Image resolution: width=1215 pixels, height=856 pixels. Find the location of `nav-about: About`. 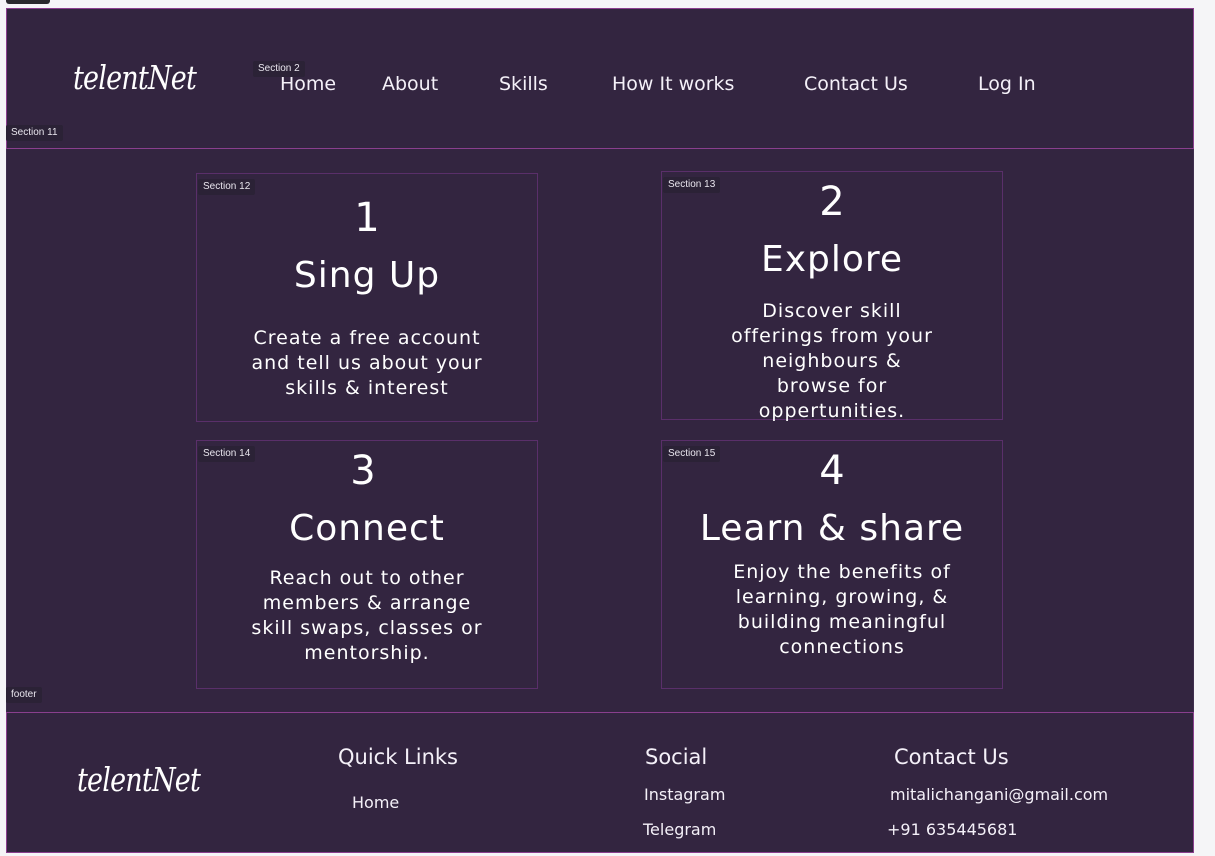

nav-about: About is located at coordinates (410, 84).